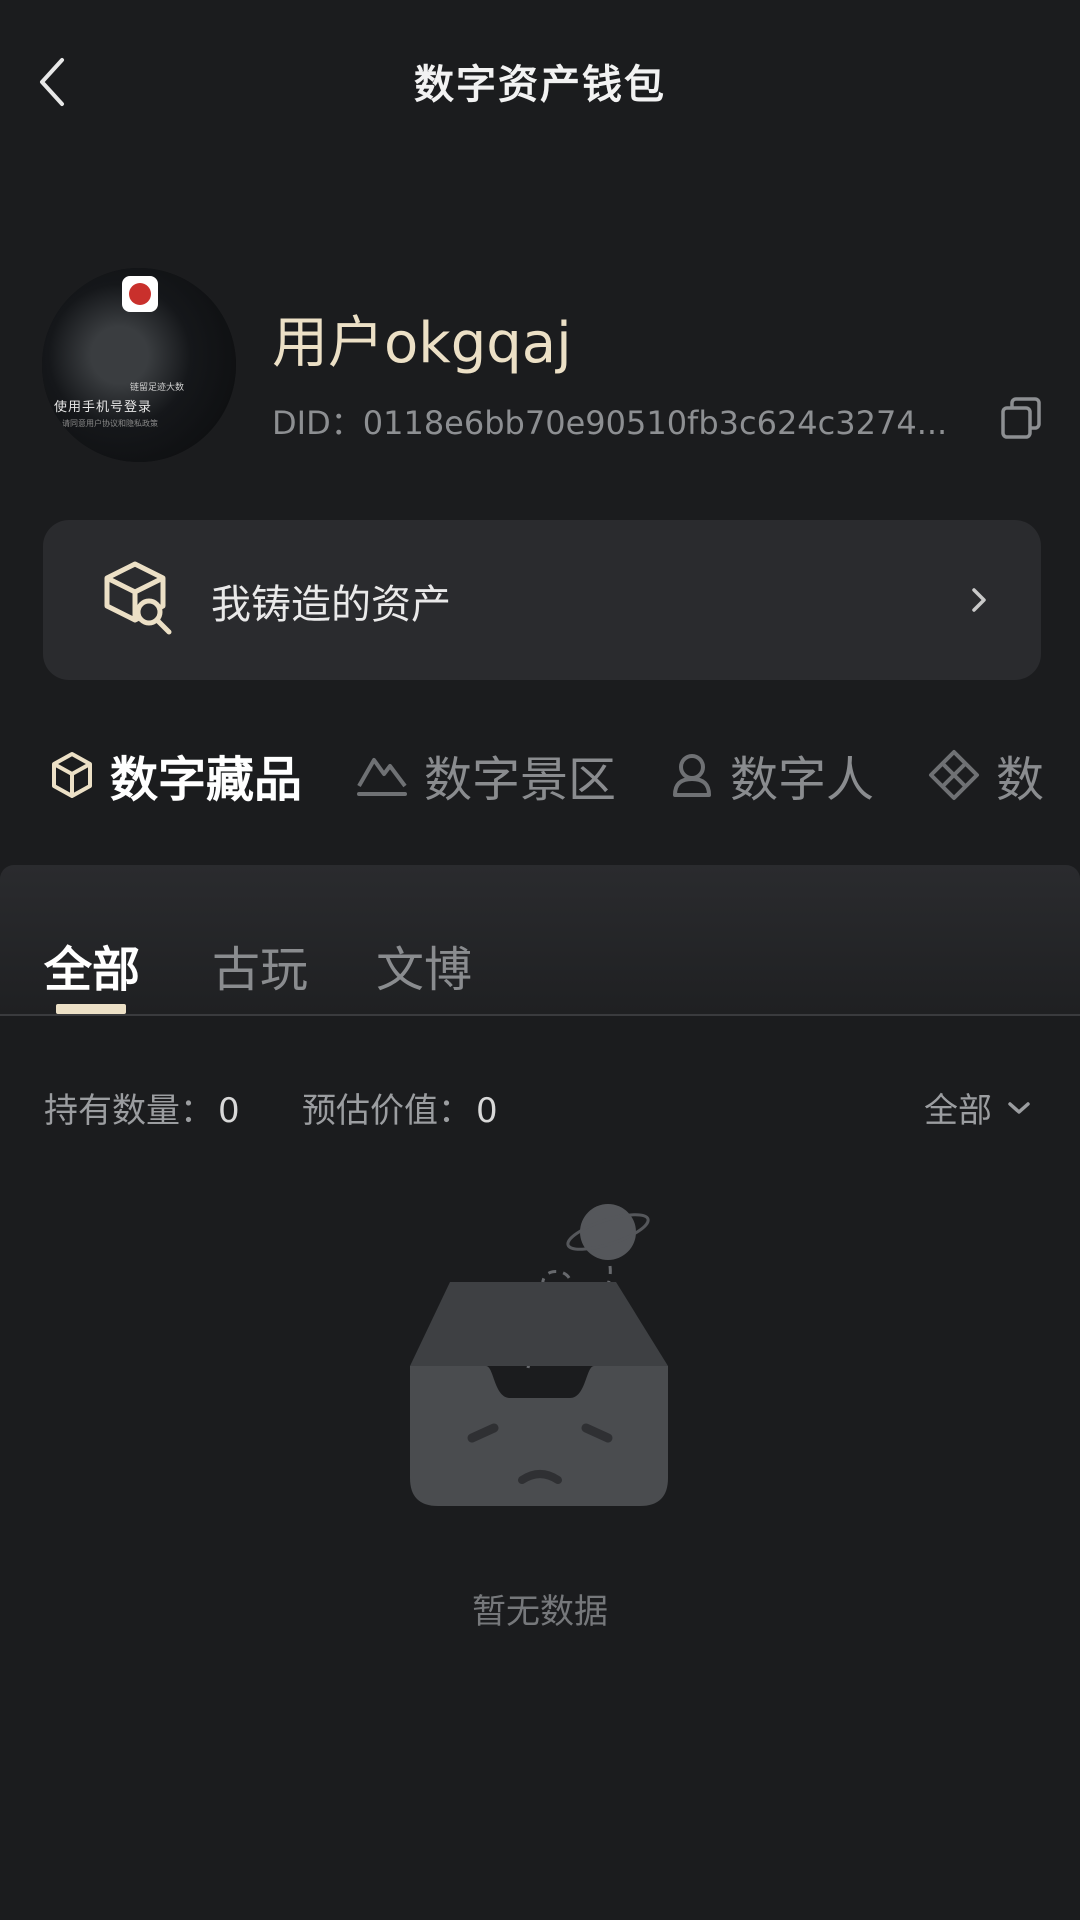 The image size is (1080, 1920). I want to click on copy-icon, so click(1021, 418).